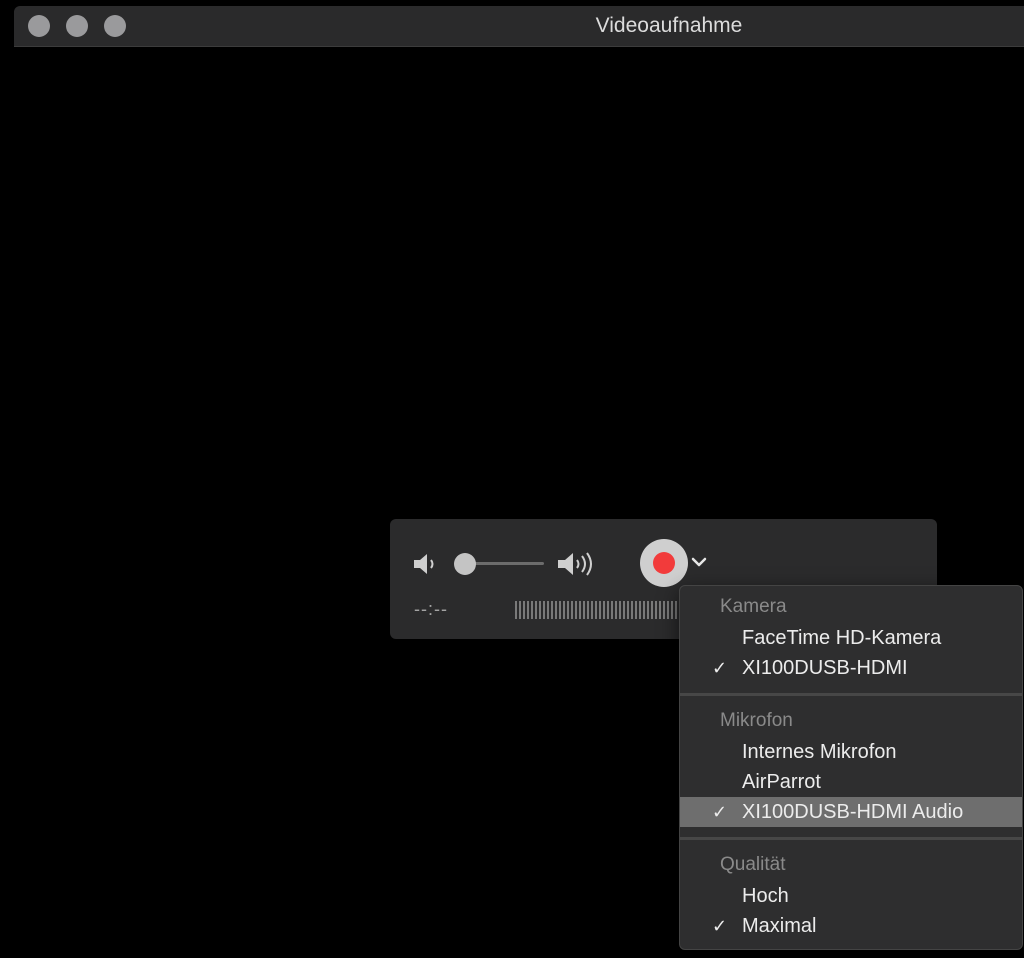 The height and width of the screenshot is (958, 1024). Describe the element at coordinates (465, 564) in the screenshot. I see `volume-slider-knob` at that location.